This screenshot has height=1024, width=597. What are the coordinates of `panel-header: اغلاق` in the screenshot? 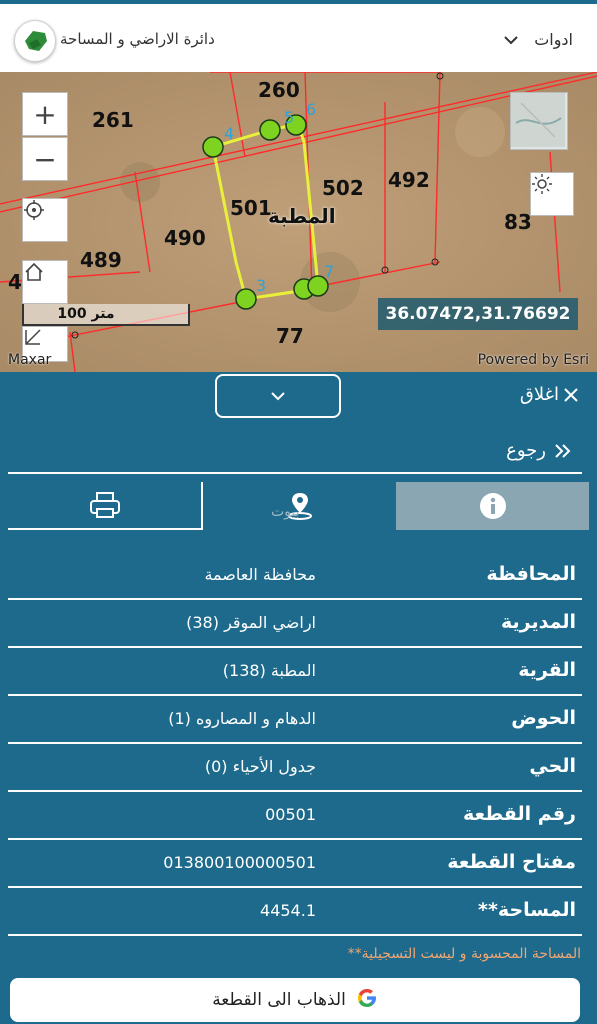 It's located at (298, 395).